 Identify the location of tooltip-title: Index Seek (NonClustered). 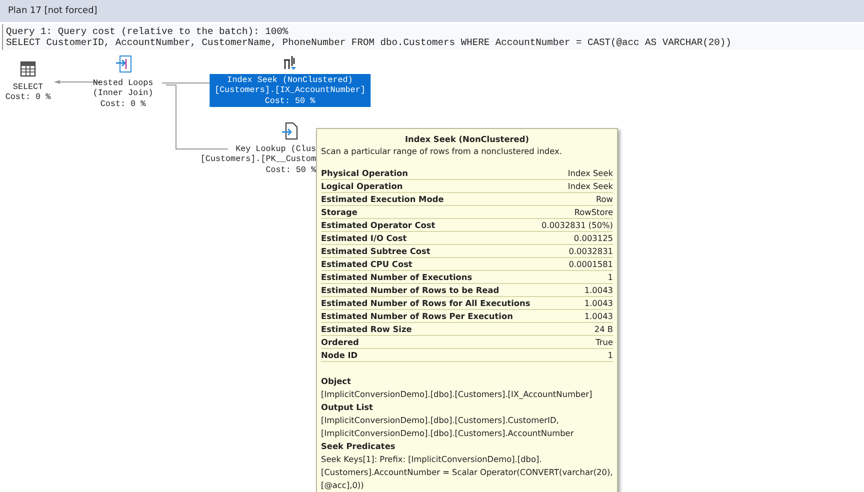
(467, 139).